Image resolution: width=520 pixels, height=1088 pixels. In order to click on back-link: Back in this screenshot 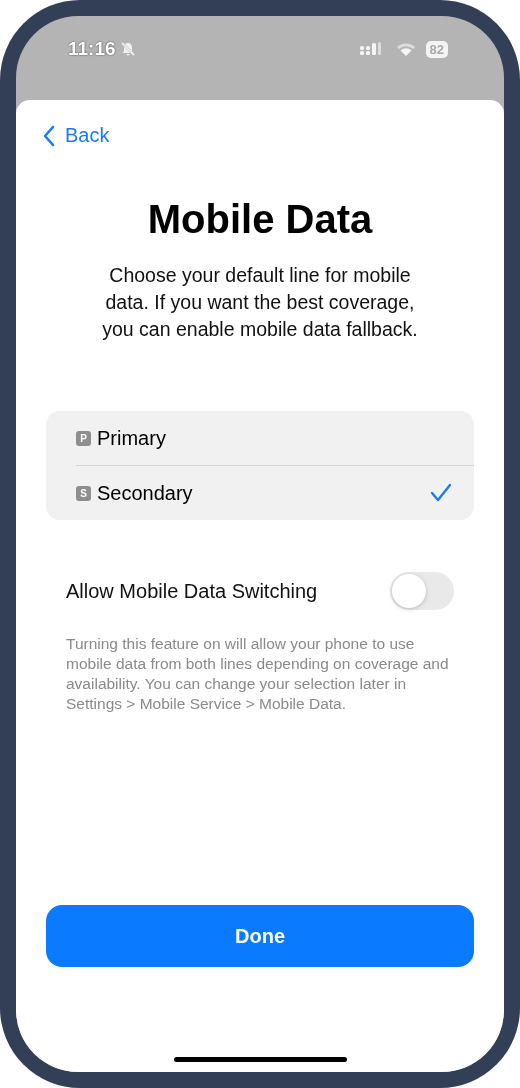, I will do `click(76, 135)`.